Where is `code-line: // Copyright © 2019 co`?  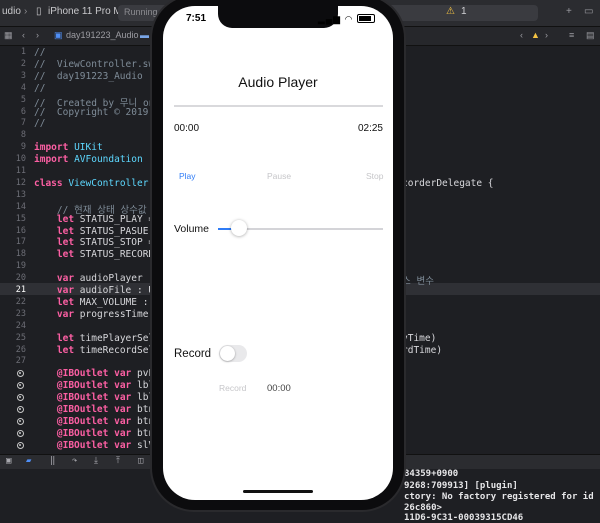 code-line: // Copyright © 2019 co is located at coordinates (100, 112).